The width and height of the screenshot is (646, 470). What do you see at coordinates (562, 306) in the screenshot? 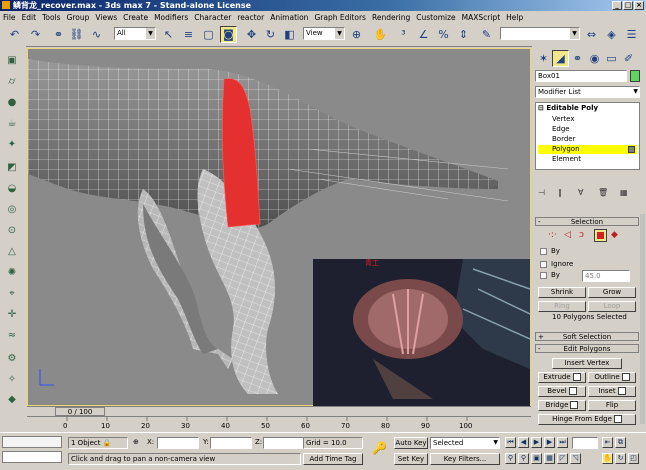
I see `ring-button: Ring` at bounding box center [562, 306].